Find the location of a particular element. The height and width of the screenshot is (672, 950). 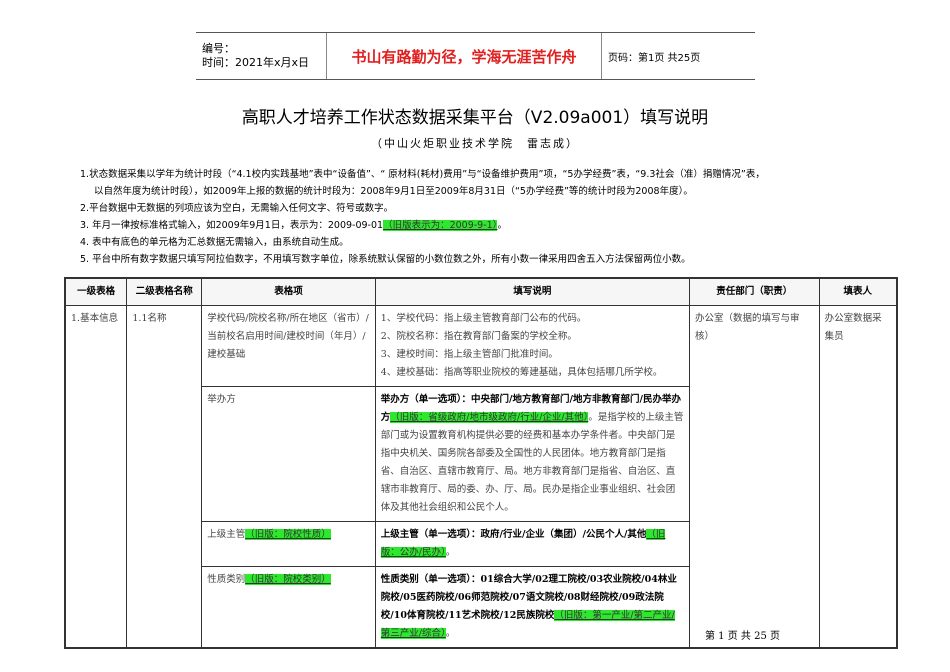

level2-cell: 1.1名称 is located at coordinates (164, 477).